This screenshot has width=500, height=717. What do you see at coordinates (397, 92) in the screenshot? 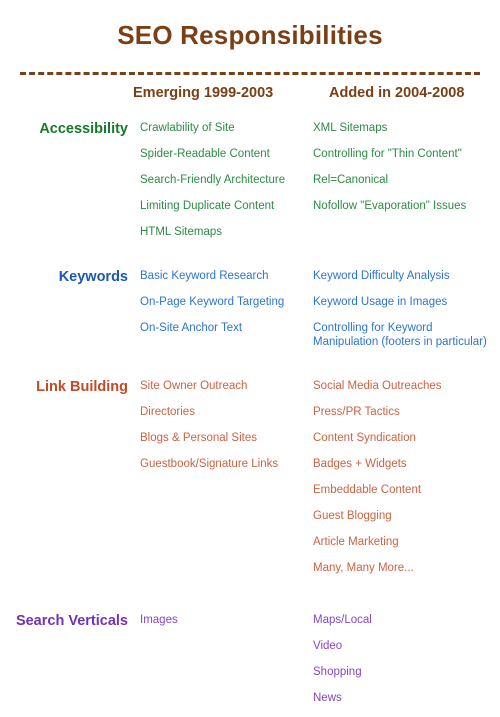
I see `column-header-added: Added in 2004-2008` at bounding box center [397, 92].